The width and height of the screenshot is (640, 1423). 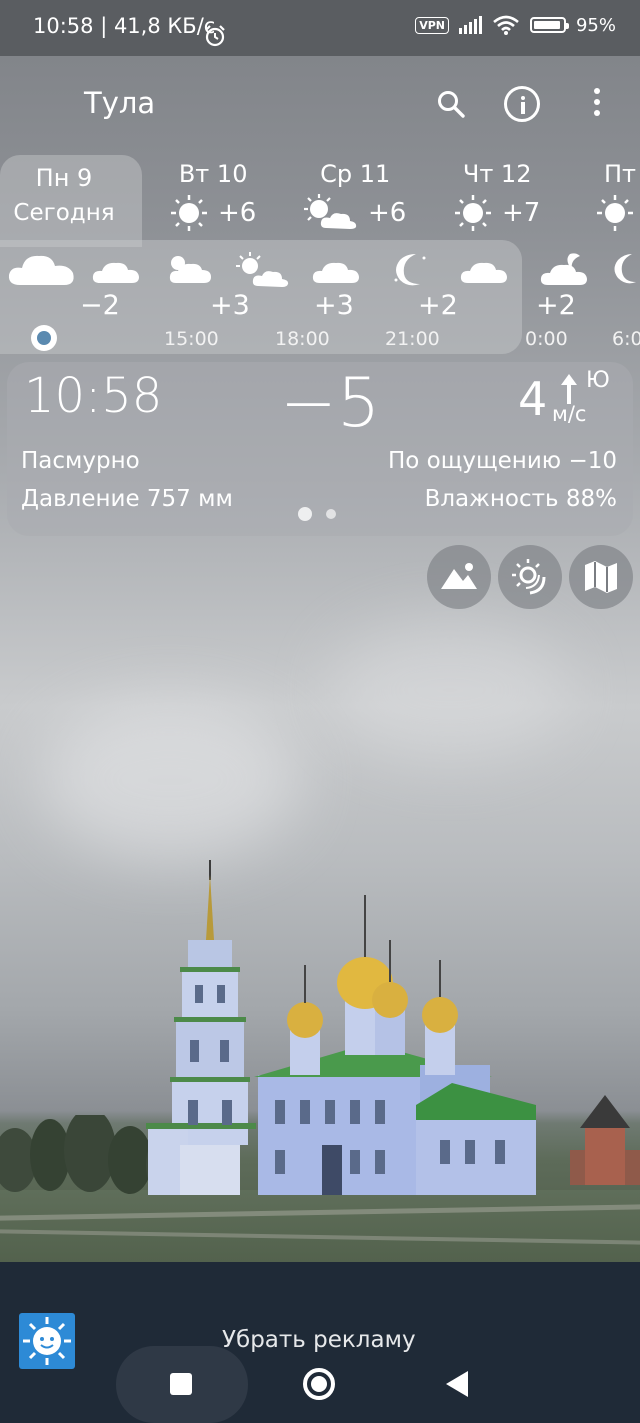 I want to click on signal-icon, so click(x=470, y=25).